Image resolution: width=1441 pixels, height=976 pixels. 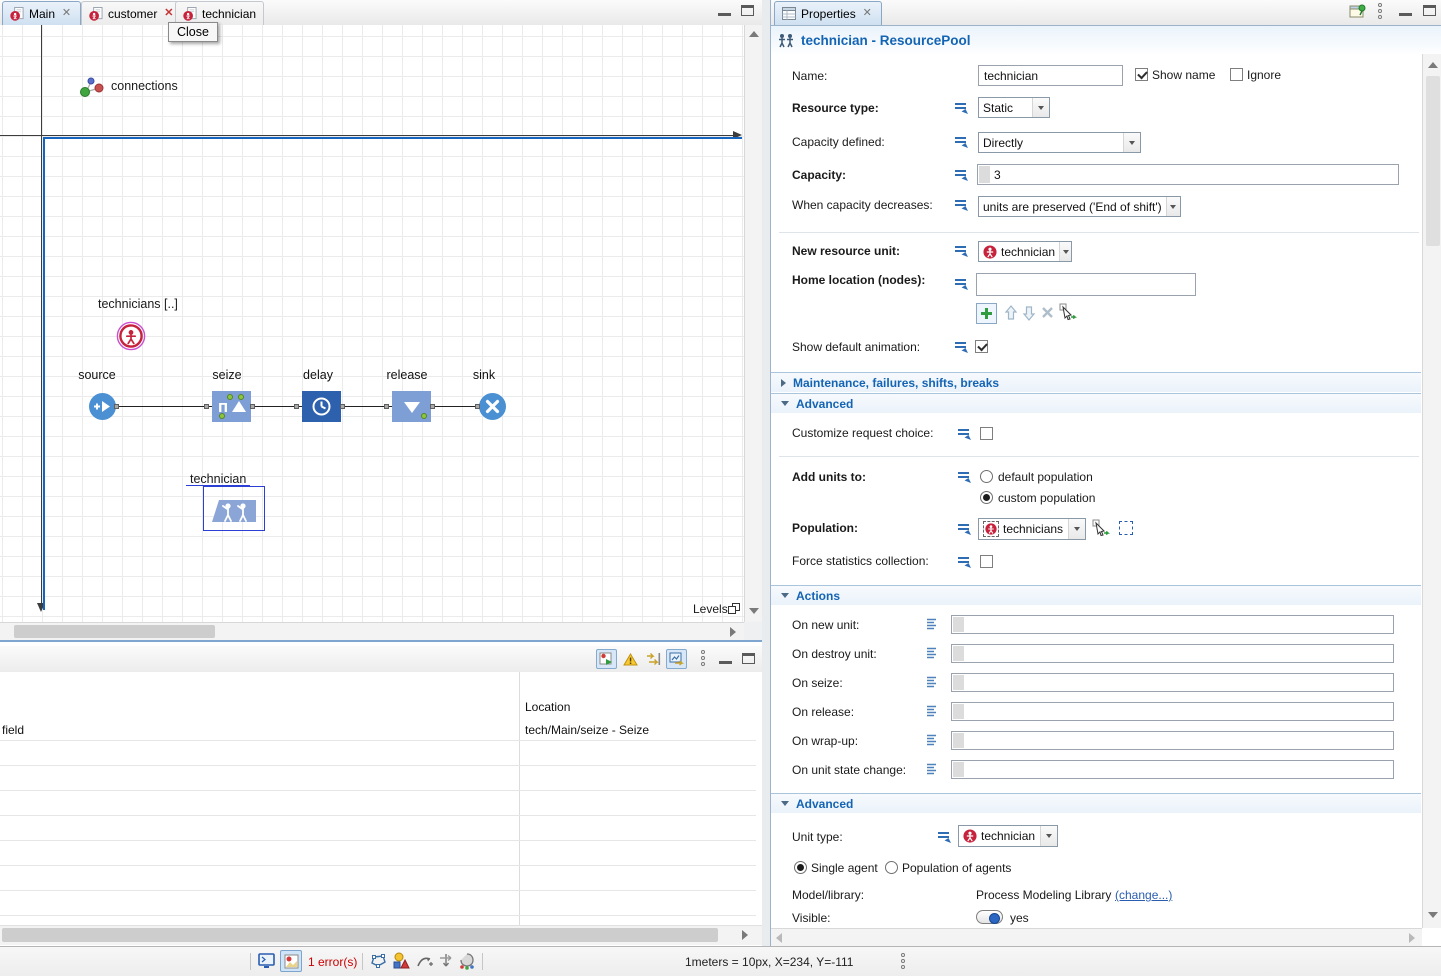 What do you see at coordinates (318, 375) in the screenshot?
I see `delay-label: delay` at bounding box center [318, 375].